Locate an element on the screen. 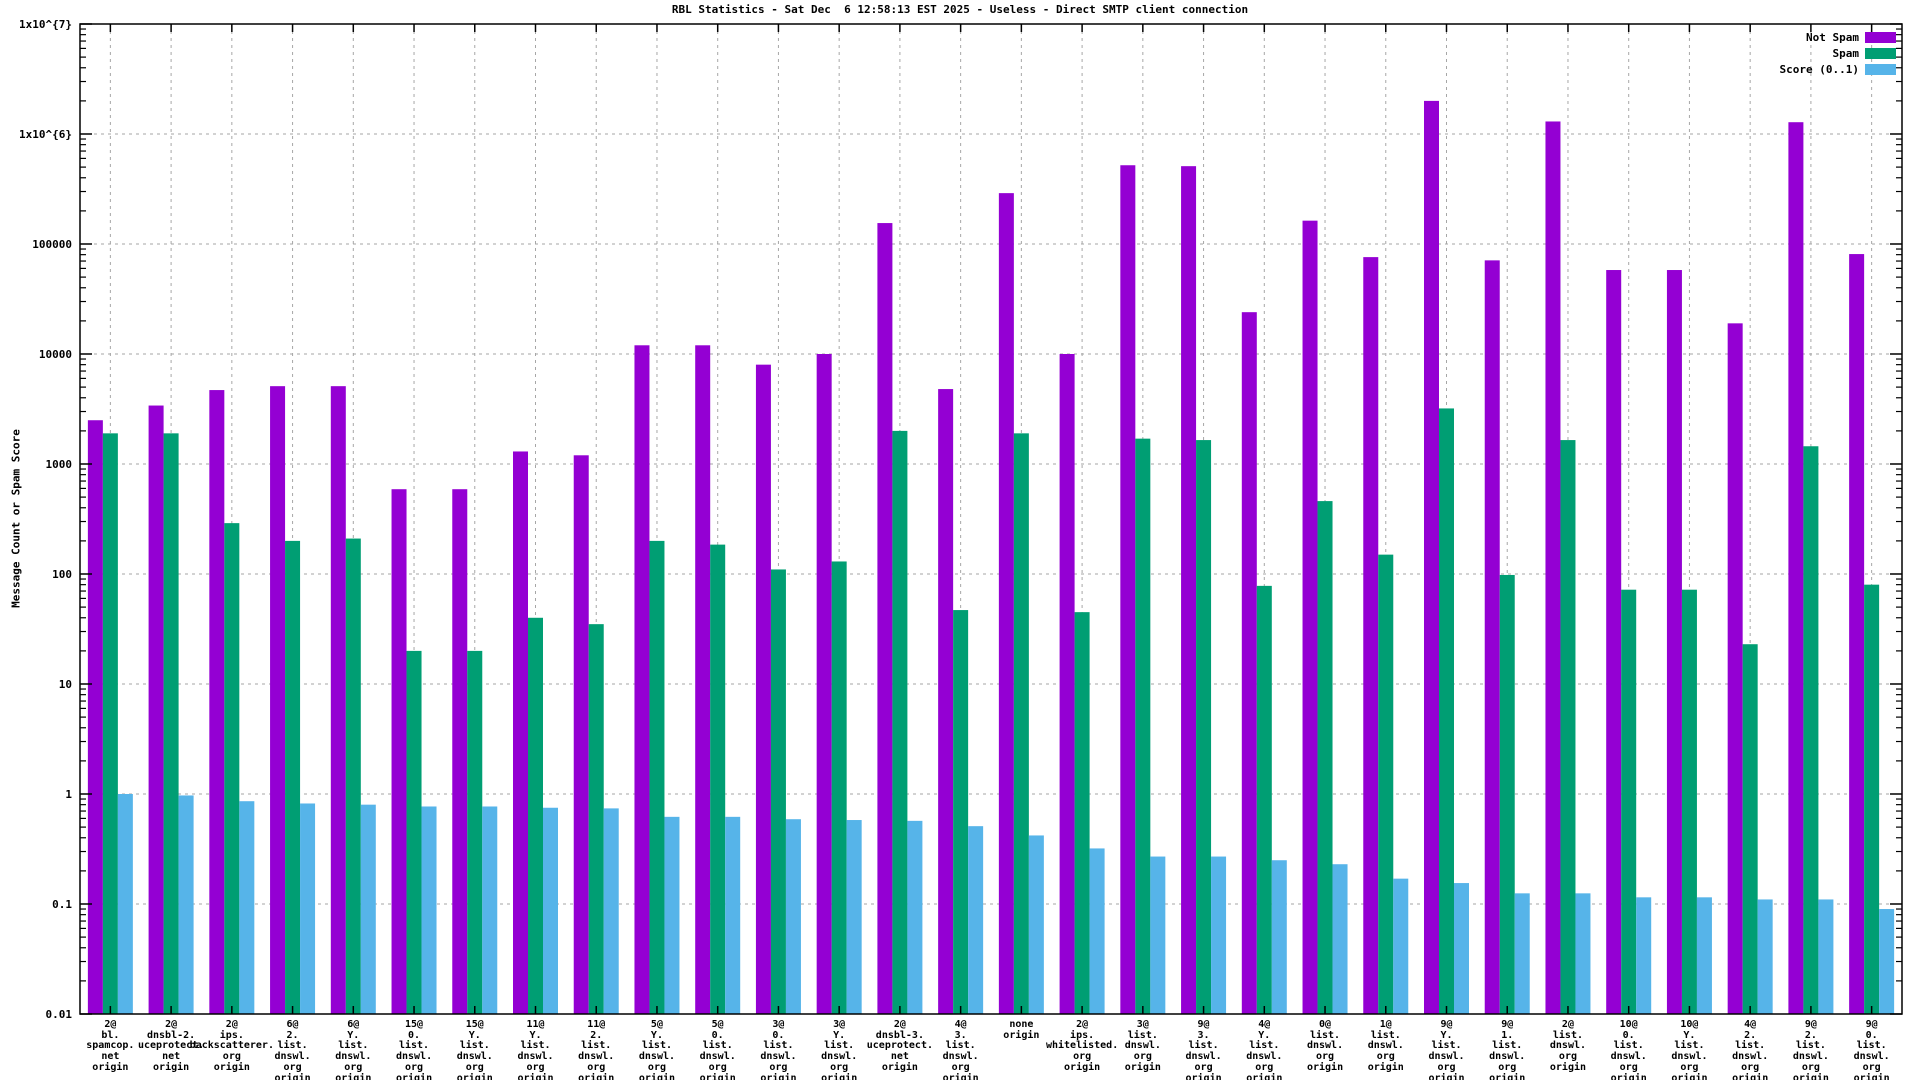 This screenshot has height=1080, width=1920. x-tick-label: 9@ 0. list. dnswl. org origin is located at coordinates (1871, 1049).